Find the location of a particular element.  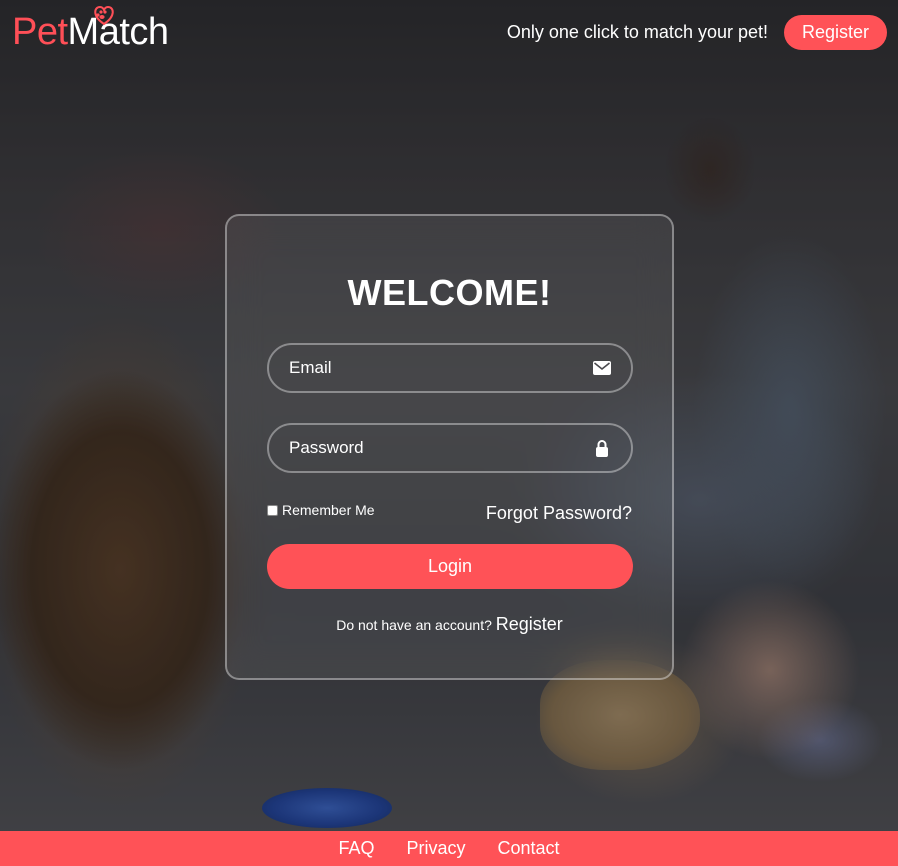

card-register-link: Register is located at coordinates (529, 624).